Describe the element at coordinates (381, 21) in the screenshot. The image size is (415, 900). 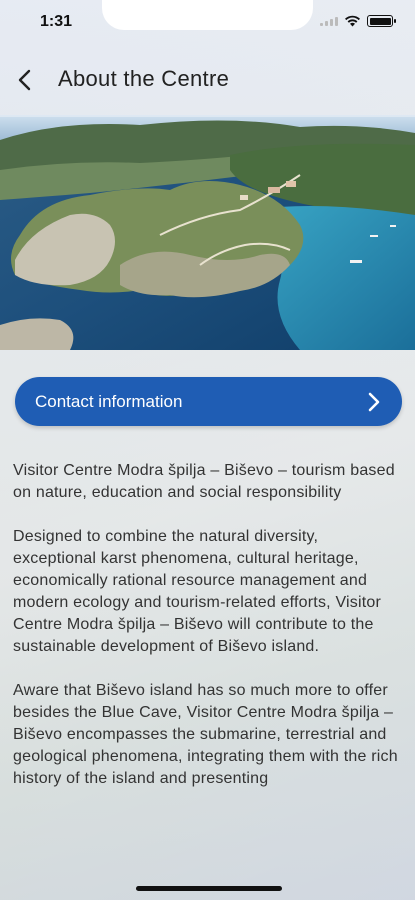
I see `battery-icon` at that location.